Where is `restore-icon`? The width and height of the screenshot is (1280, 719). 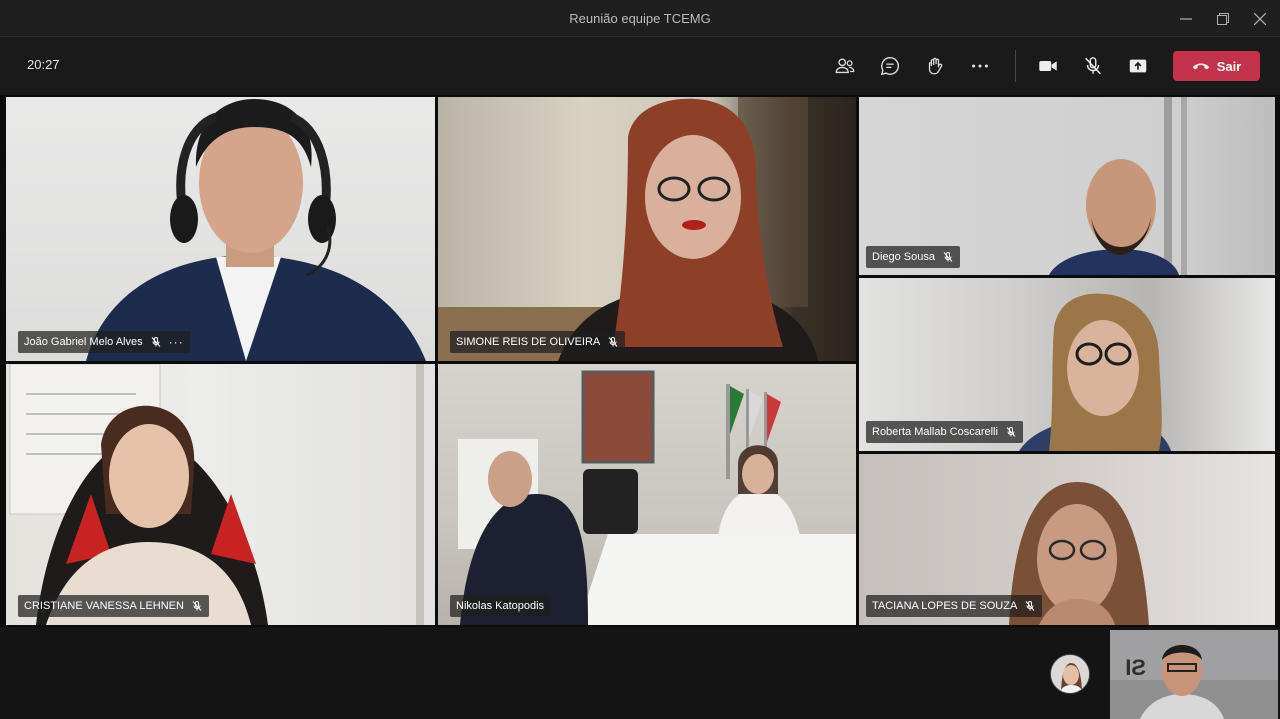 restore-icon is located at coordinates (1223, 19).